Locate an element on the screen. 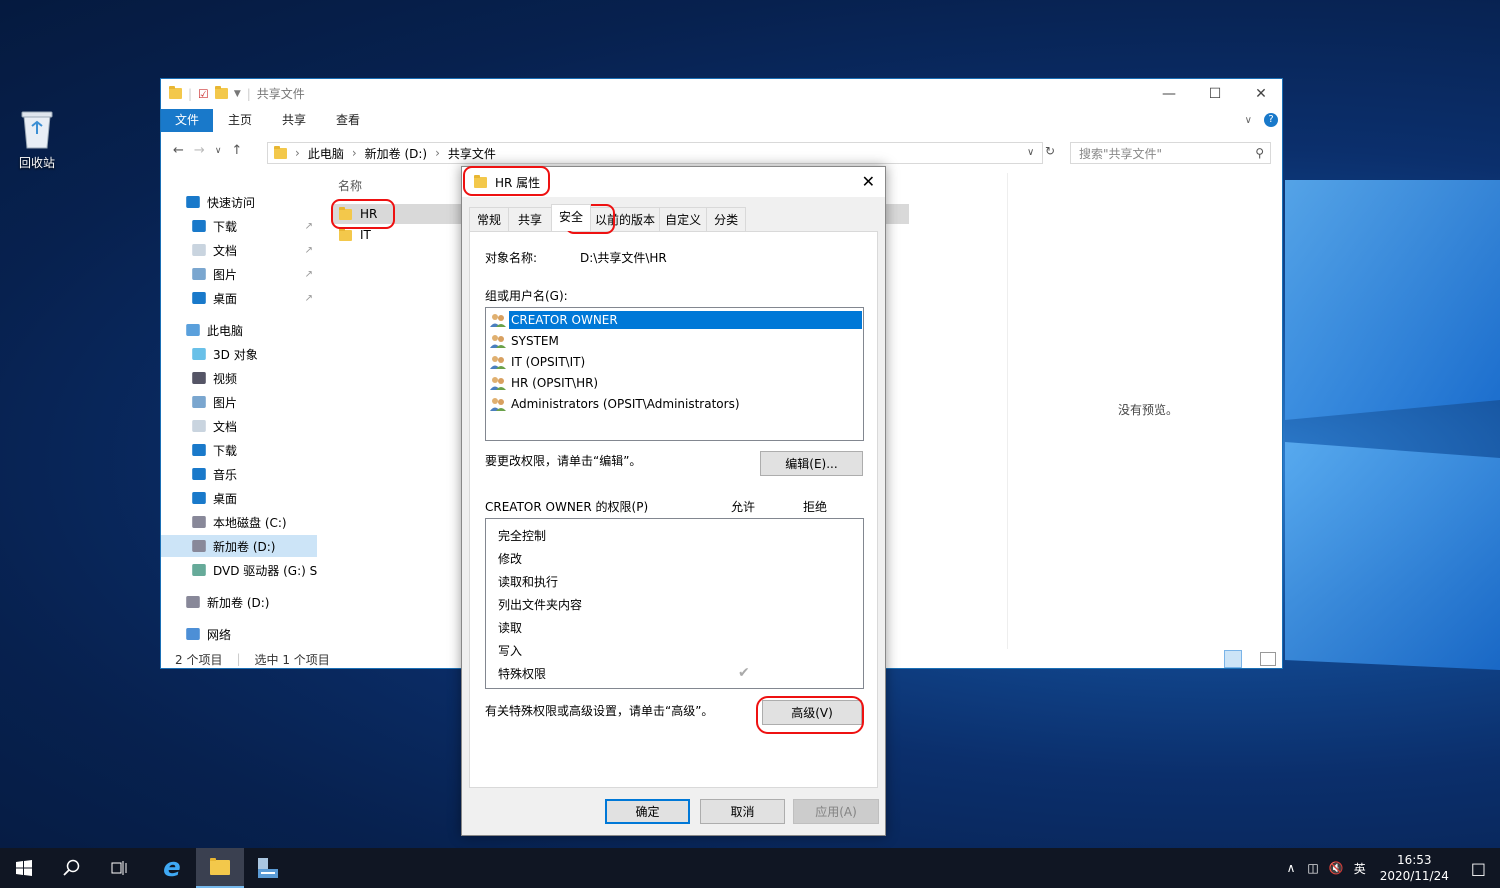 The image size is (1500, 888). new-folder-icon is located at coordinates (221, 92).